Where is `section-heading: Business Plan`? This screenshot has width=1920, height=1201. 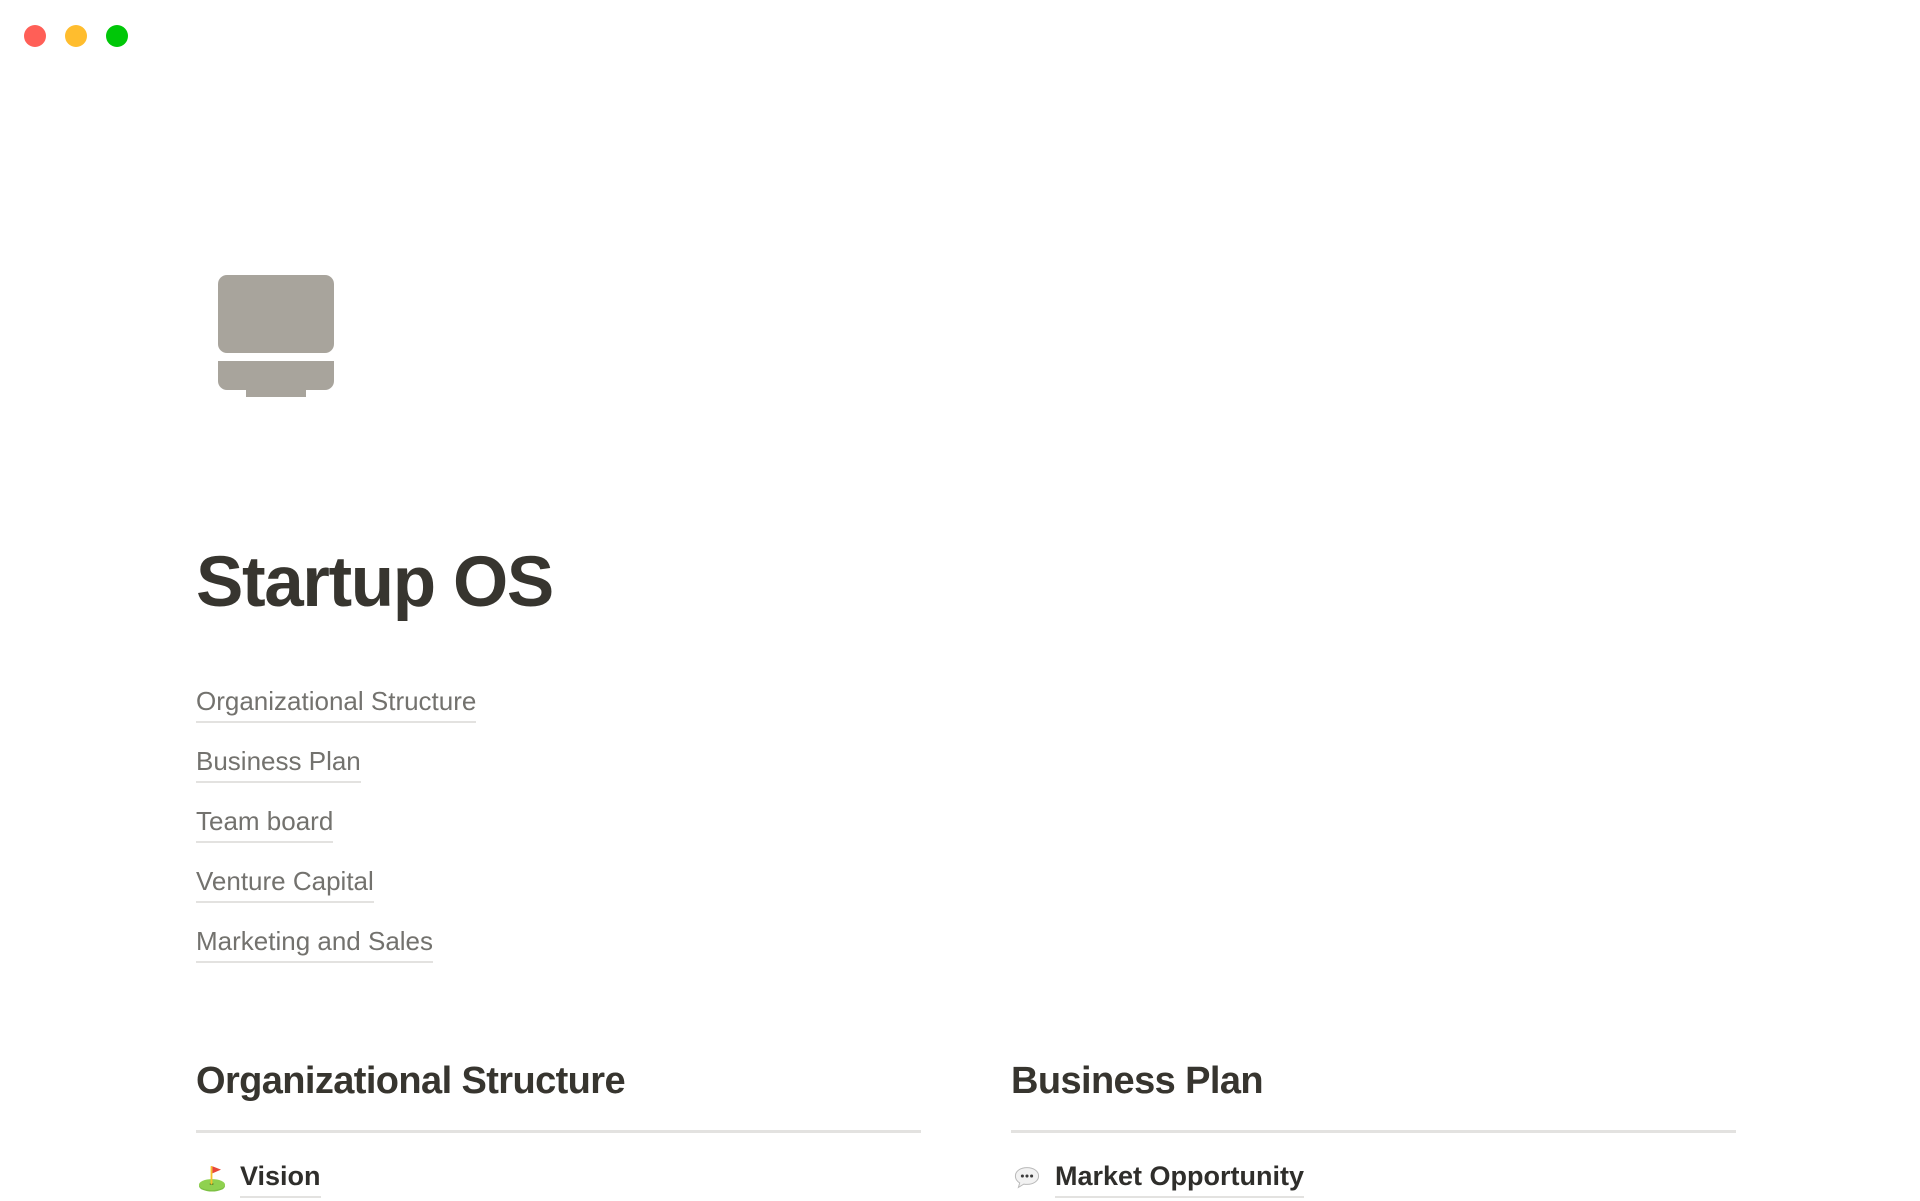
section-heading: Business Plan is located at coordinates (1137, 1081).